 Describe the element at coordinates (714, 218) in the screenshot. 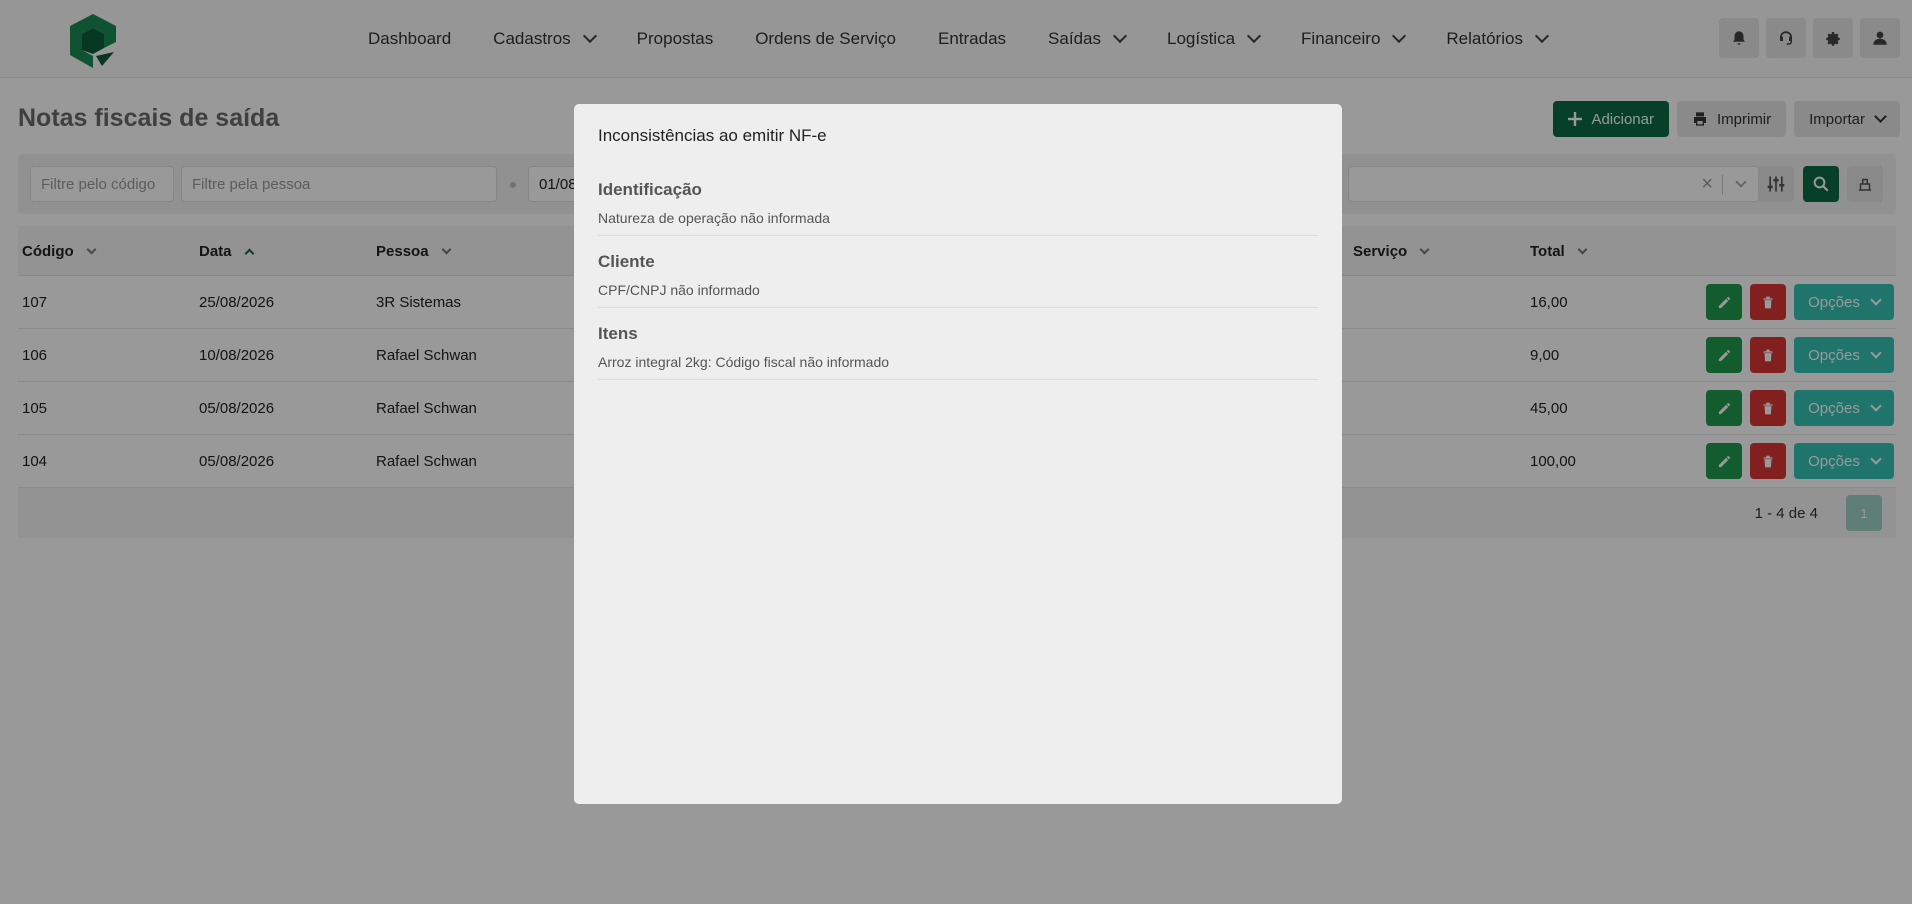

I see `section-message: Natureza de operação não informada` at that location.